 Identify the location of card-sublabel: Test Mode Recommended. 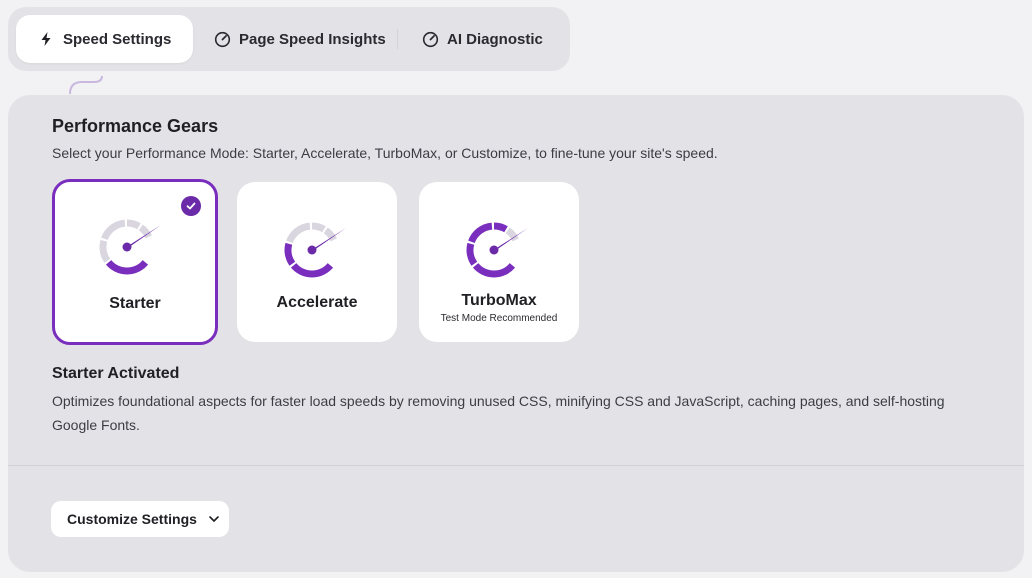
(499, 318).